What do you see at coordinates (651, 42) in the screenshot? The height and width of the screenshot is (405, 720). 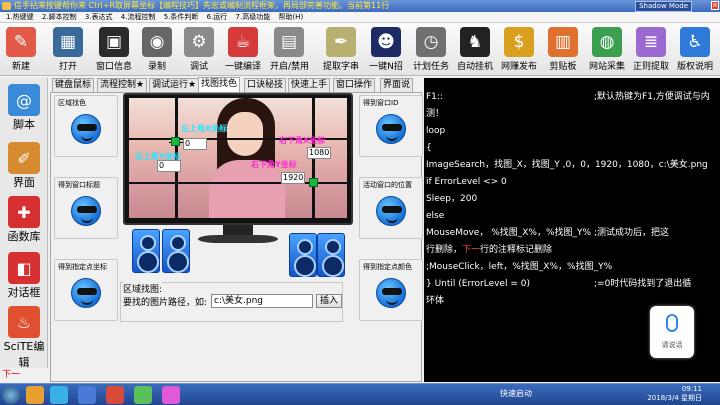 I see `regex-list-icon: ≣` at bounding box center [651, 42].